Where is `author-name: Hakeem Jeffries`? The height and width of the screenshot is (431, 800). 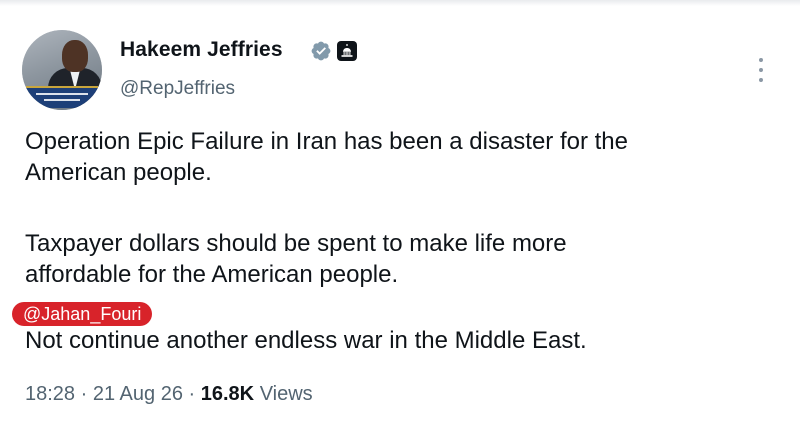
author-name: Hakeem Jeffries is located at coordinates (201, 50).